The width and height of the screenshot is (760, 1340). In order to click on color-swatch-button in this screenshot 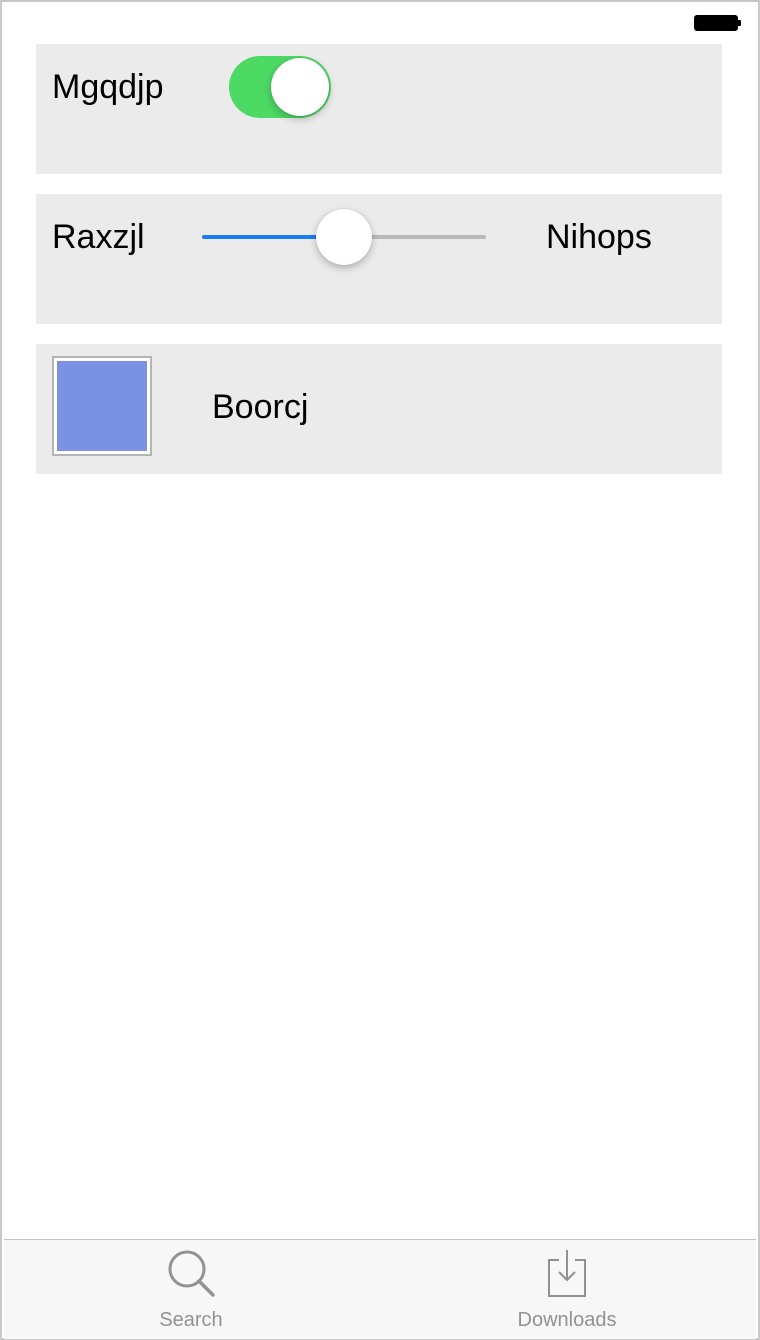, I will do `click(102, 406)`.